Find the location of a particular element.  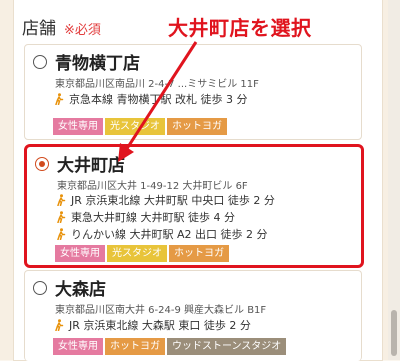

access-line: 東急大井町線 大井町駅 徒歩 4 分 is located at coordinates (145, 217).